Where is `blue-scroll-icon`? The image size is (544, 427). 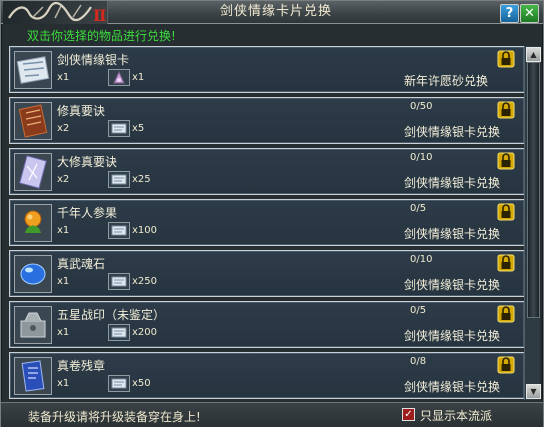 blue-scroll-icon is located at coordinates (33, 376).